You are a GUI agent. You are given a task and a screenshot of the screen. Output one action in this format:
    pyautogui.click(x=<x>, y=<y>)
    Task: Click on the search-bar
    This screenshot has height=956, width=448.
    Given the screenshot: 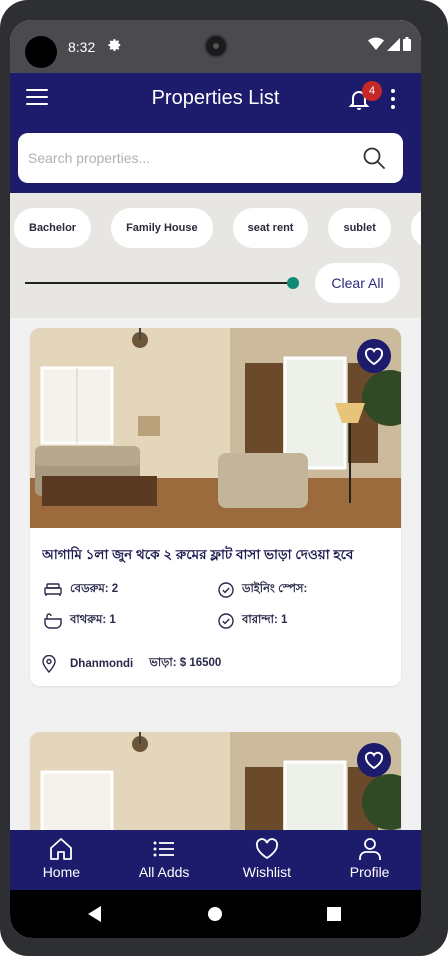 What is the action you would take?
    pyautogui.click(x=210, y=158)
    